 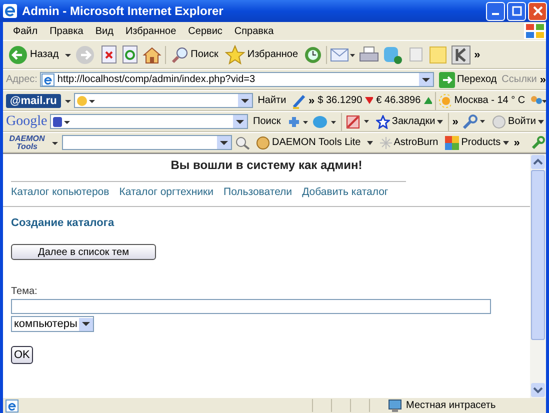 What do you see at coordinates (251, 306) in the screenshot?
I see `topic-input` at bounding box center [251, 306].